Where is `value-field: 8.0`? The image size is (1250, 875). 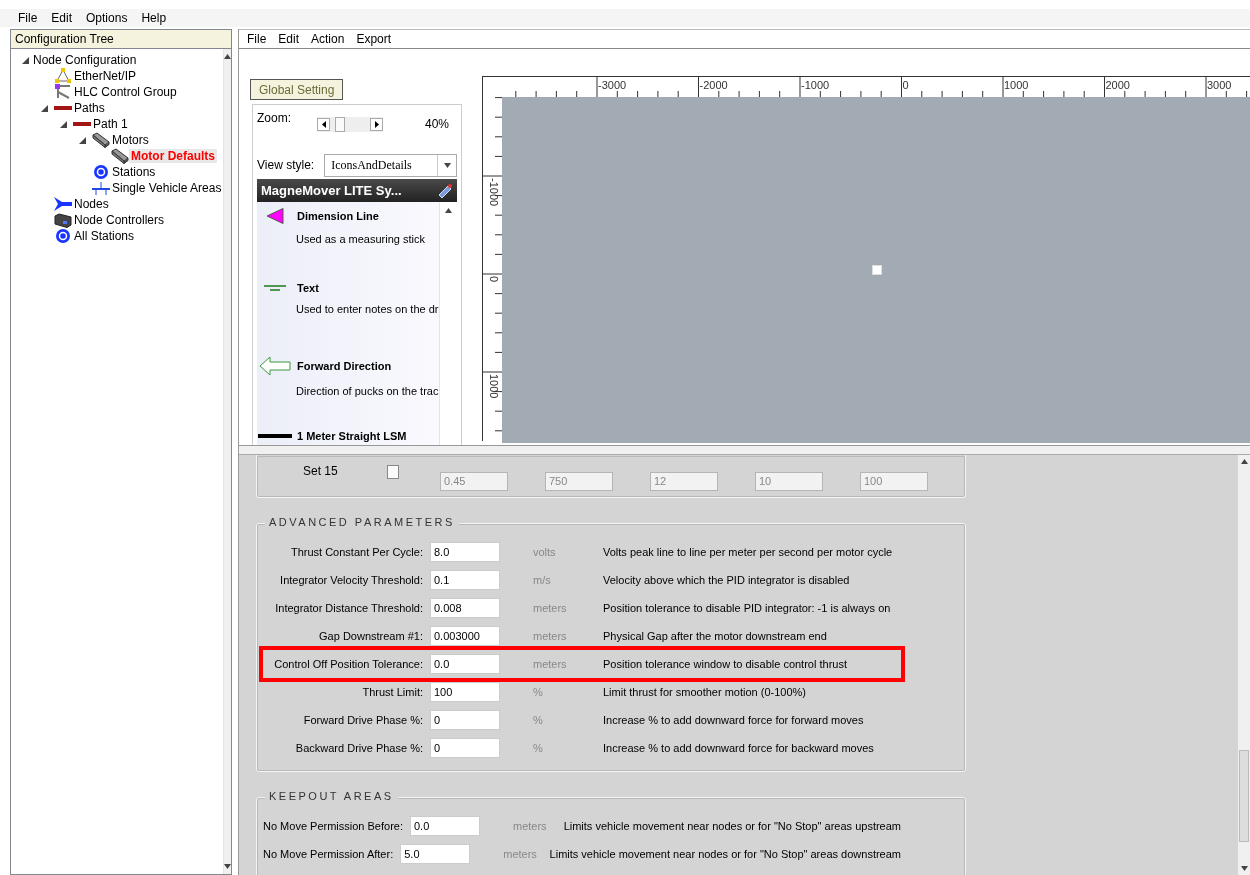 value-field: 8.0 is located at coordinates (465, 552).